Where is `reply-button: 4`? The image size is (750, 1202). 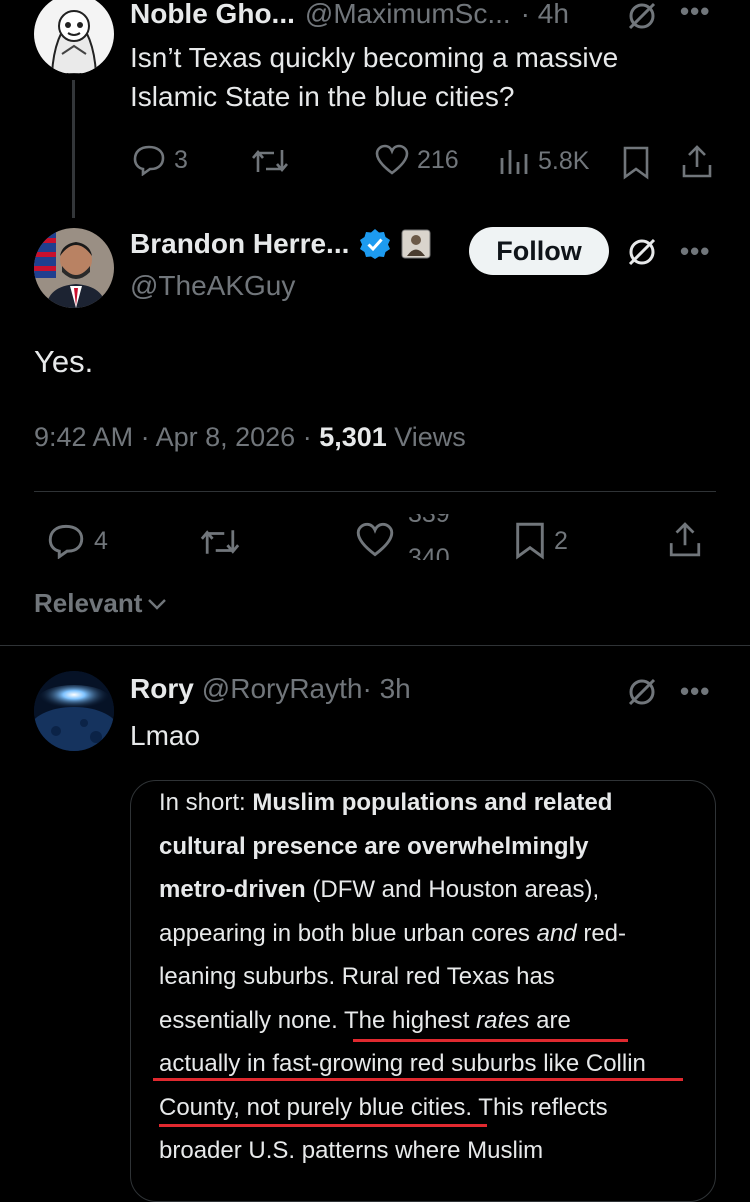
reply-button: 4 is located at coordinates (77, 541).